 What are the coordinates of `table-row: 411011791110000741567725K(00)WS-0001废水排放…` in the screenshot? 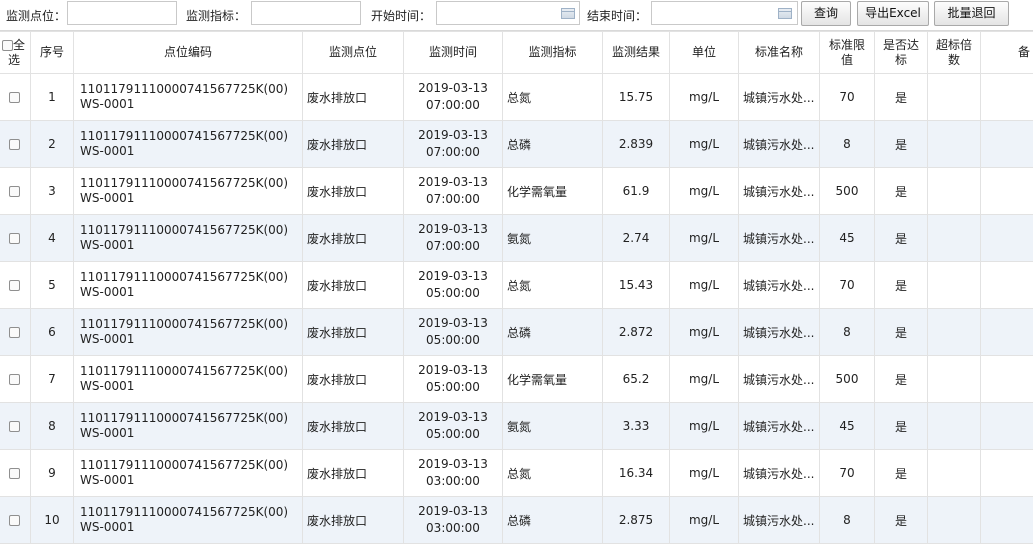 It's located at (516, 238).